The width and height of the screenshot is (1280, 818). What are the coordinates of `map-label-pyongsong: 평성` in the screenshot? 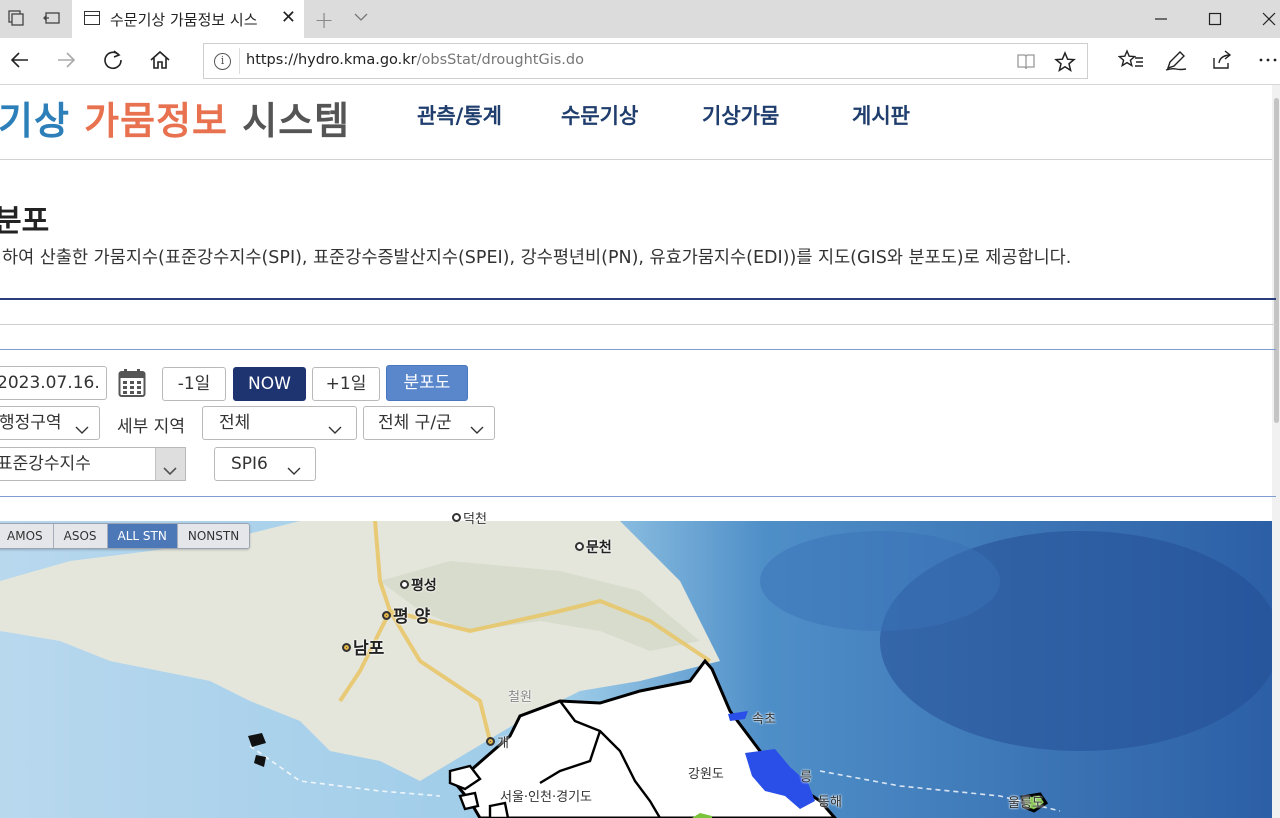 It's located at (418, 585).